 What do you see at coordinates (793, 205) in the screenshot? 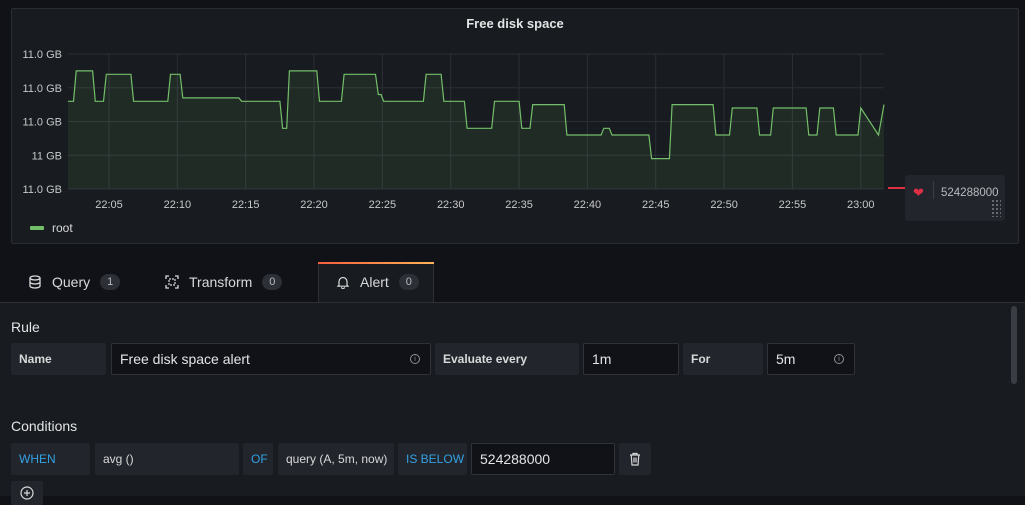
I see `x-tick-label: 22:55` at bounding box center [793, 205].